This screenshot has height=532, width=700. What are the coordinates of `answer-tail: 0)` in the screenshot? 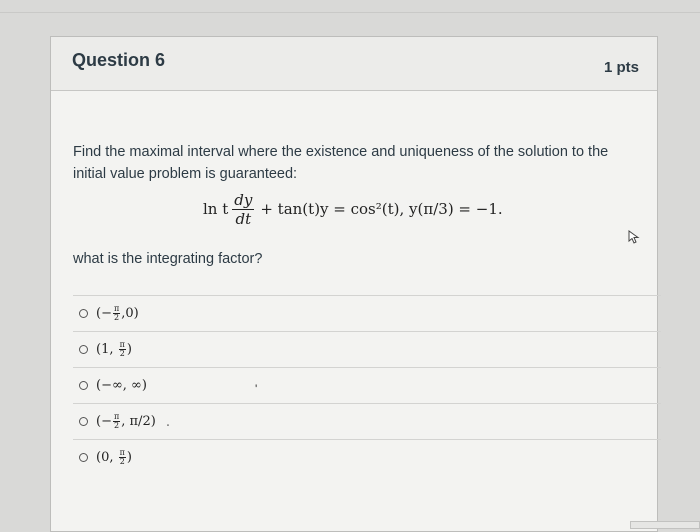 It's located at (132, 313).